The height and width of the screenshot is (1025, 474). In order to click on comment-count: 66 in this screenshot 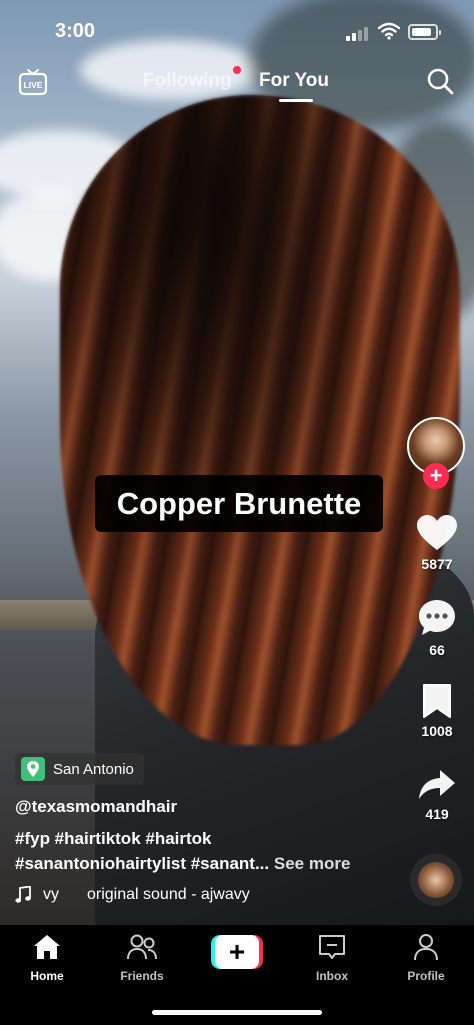, I will do `click(437, 650)`.